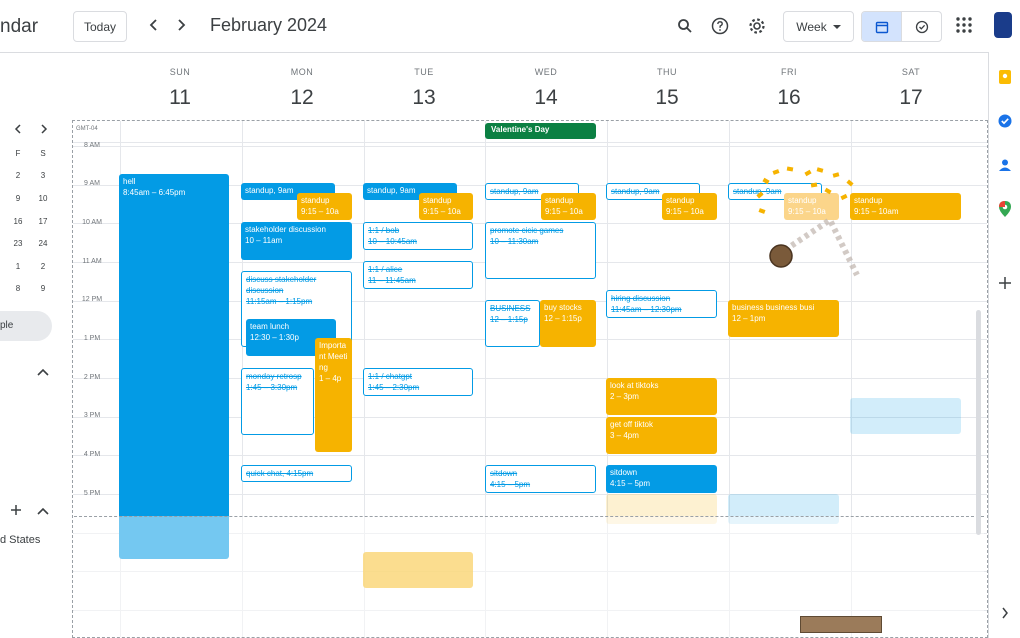 This screenshot has height=638, width=1020. What do you see at coordinates (540, 250) in the screenshot?
I see `event-wed-promote: promote cicic games 10 – 11:30am` at bounding box center [540, 250].